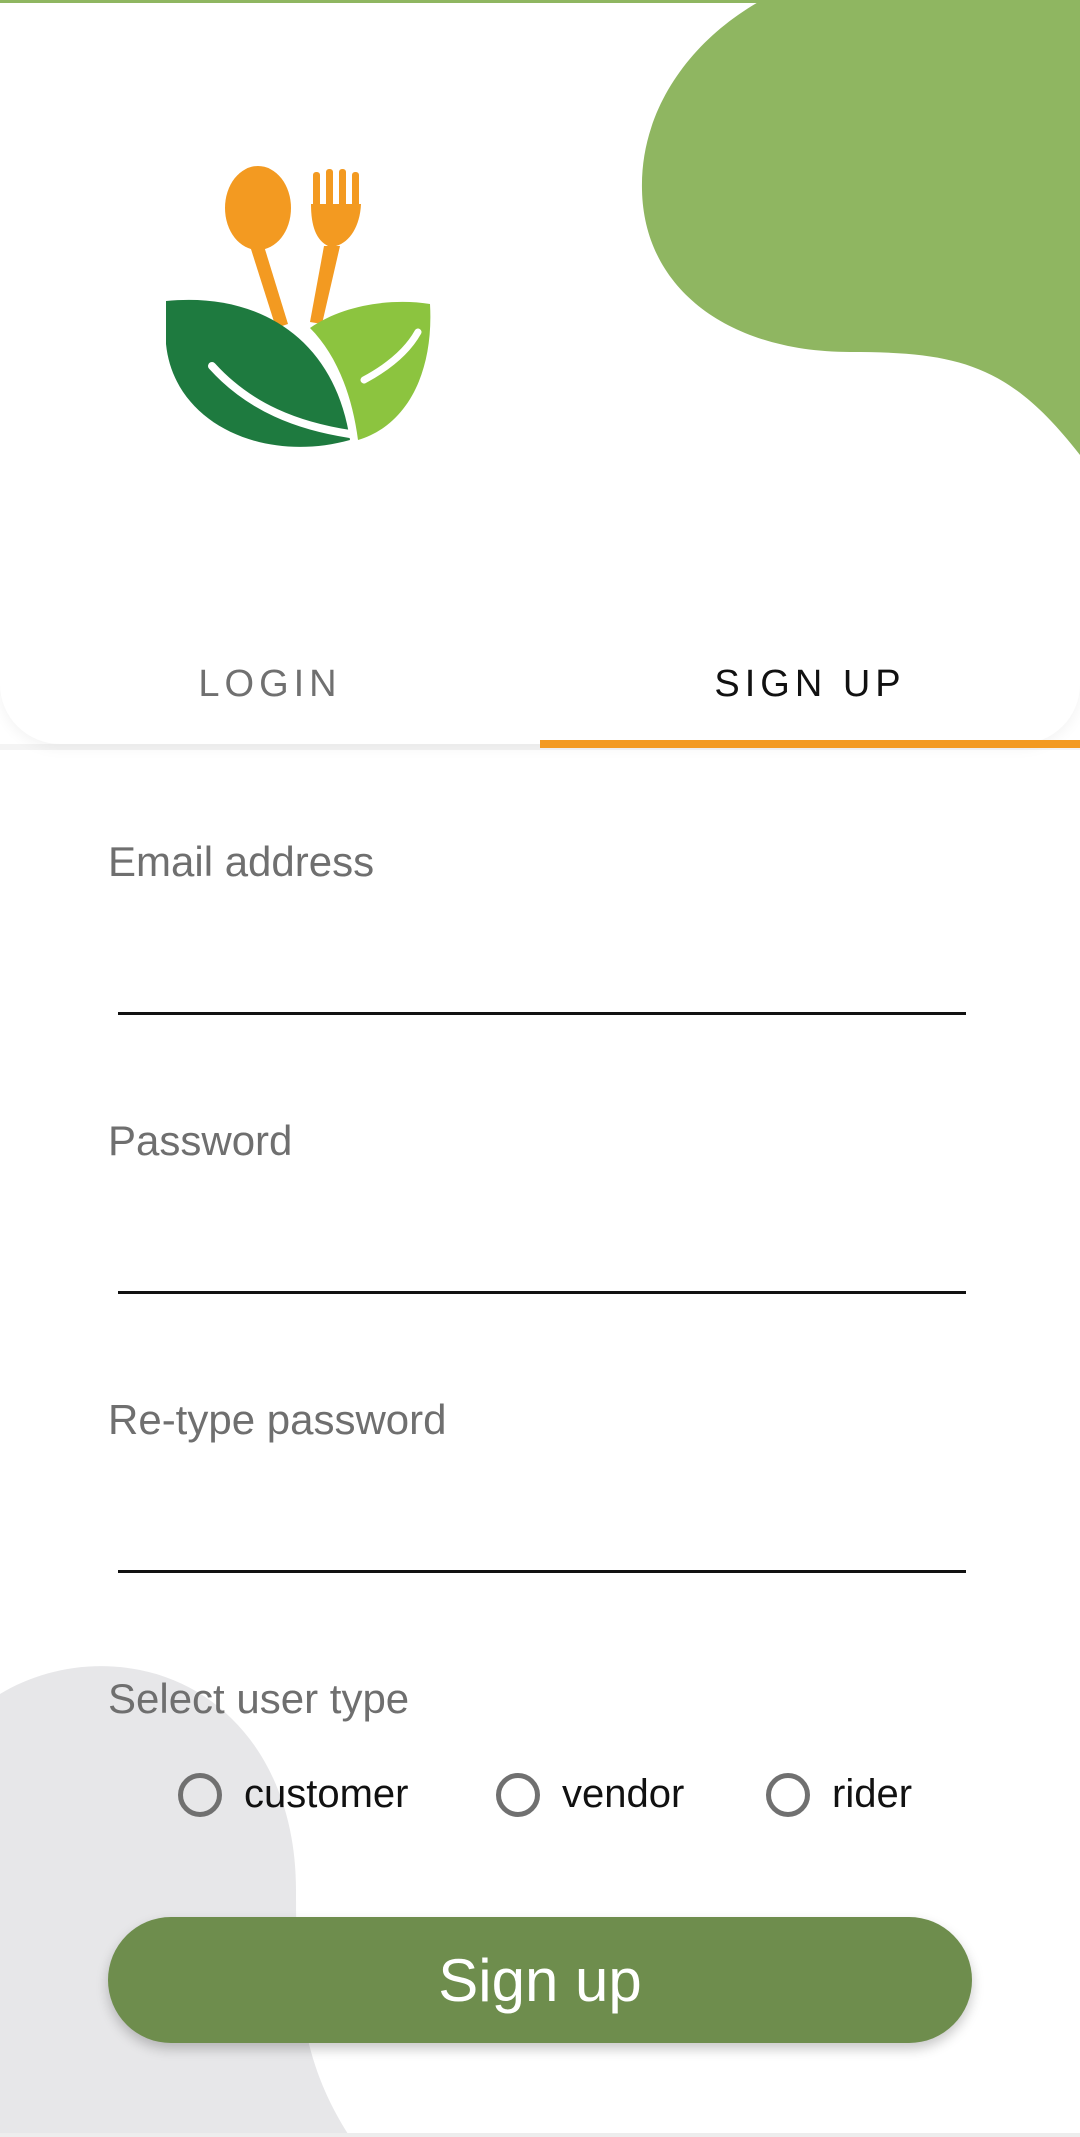 This screenshot has height=2137, width=1080. Describe the element at coordinates (270, 684) in the screenshot. I see `tab-login: LOGIN` at that location.